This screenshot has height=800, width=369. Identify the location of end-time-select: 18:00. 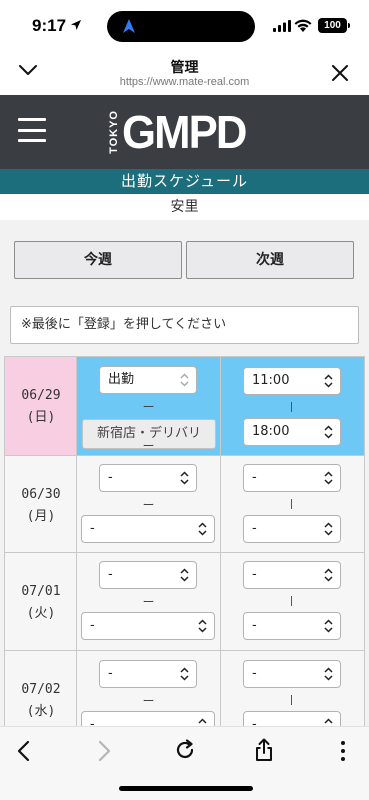
(292, 432).